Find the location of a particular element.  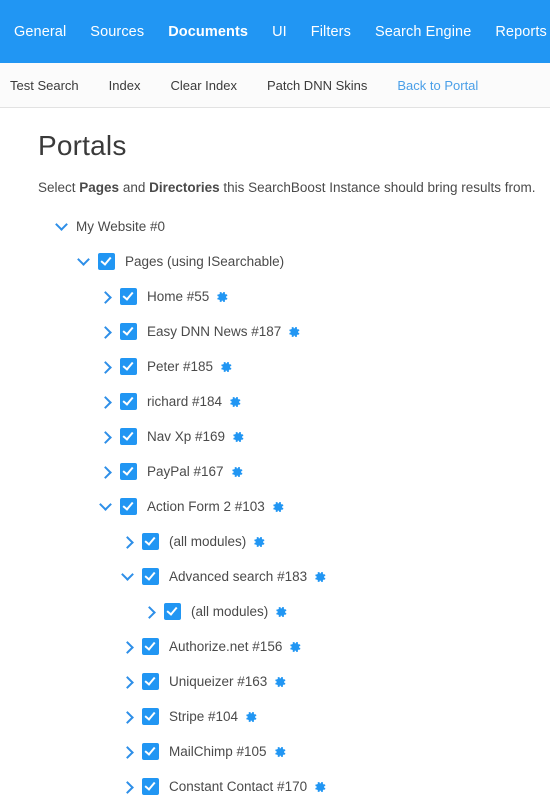

tree-node: Constant Contact #170 is located at coordinates (285, 786).